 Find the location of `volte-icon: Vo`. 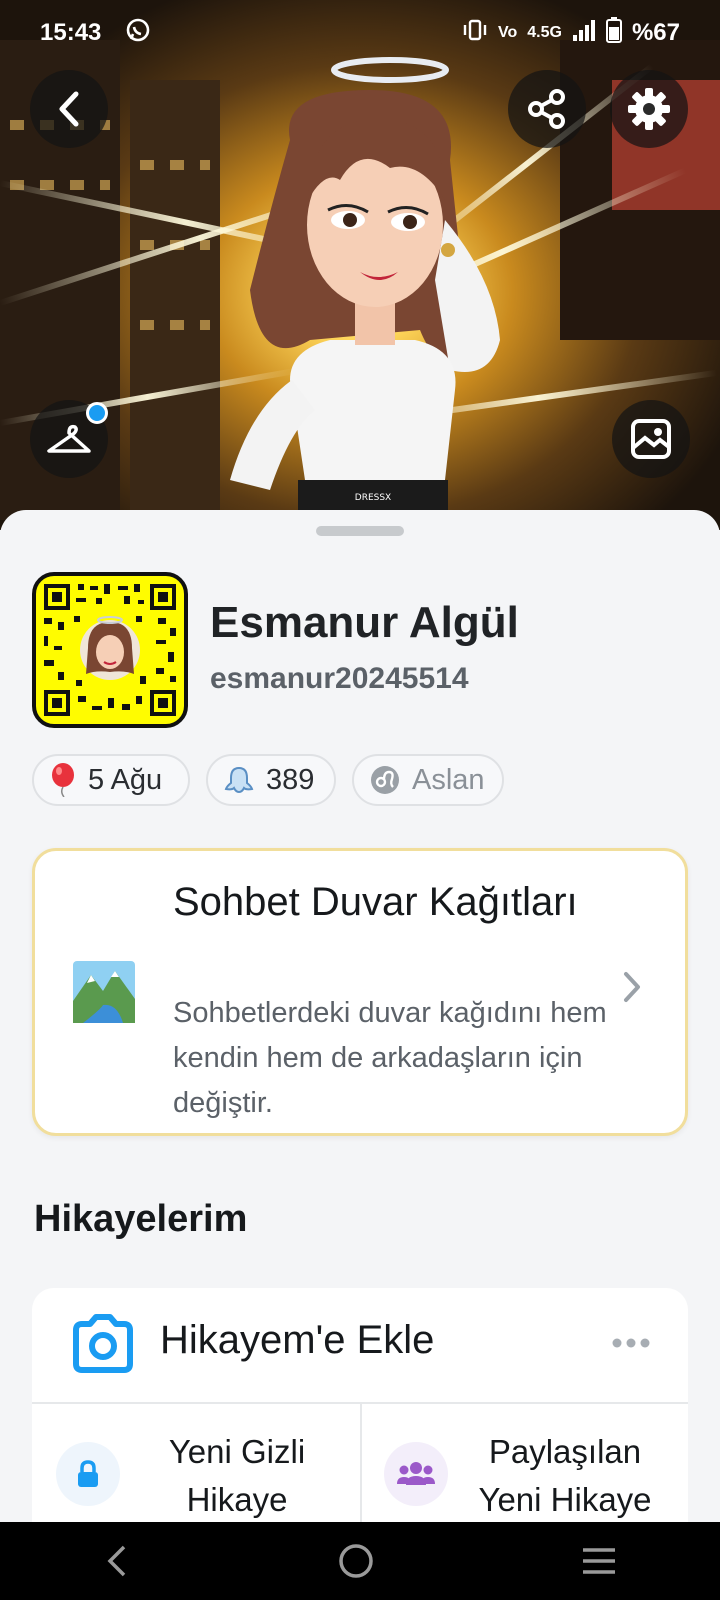

volte-icon: Vo is located at coordinates (508, 32).